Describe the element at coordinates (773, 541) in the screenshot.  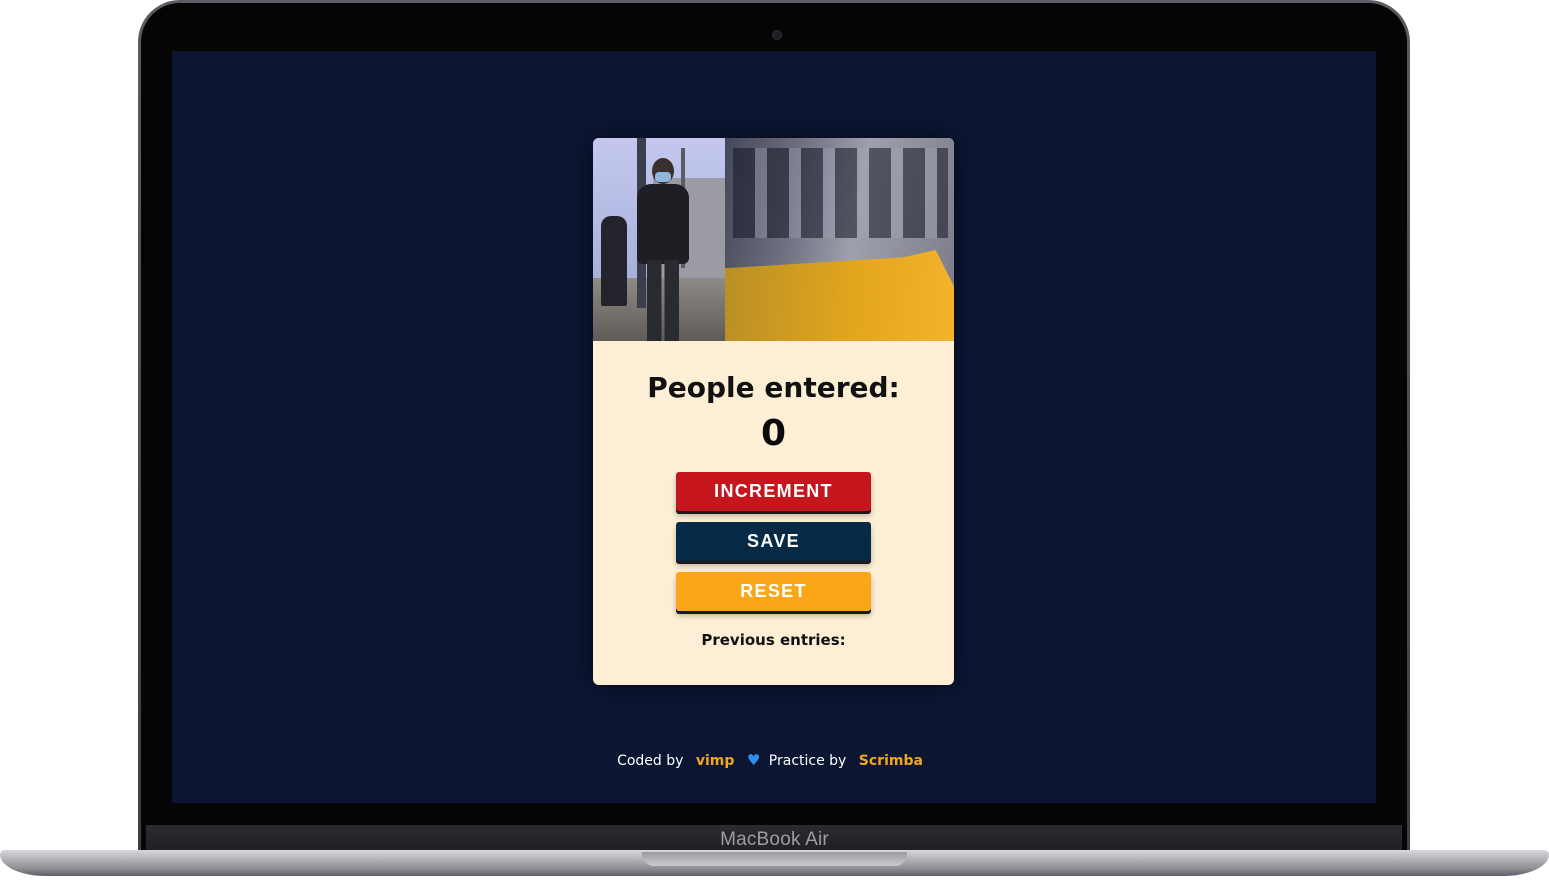
I see `save-button: SAVE` at that location.